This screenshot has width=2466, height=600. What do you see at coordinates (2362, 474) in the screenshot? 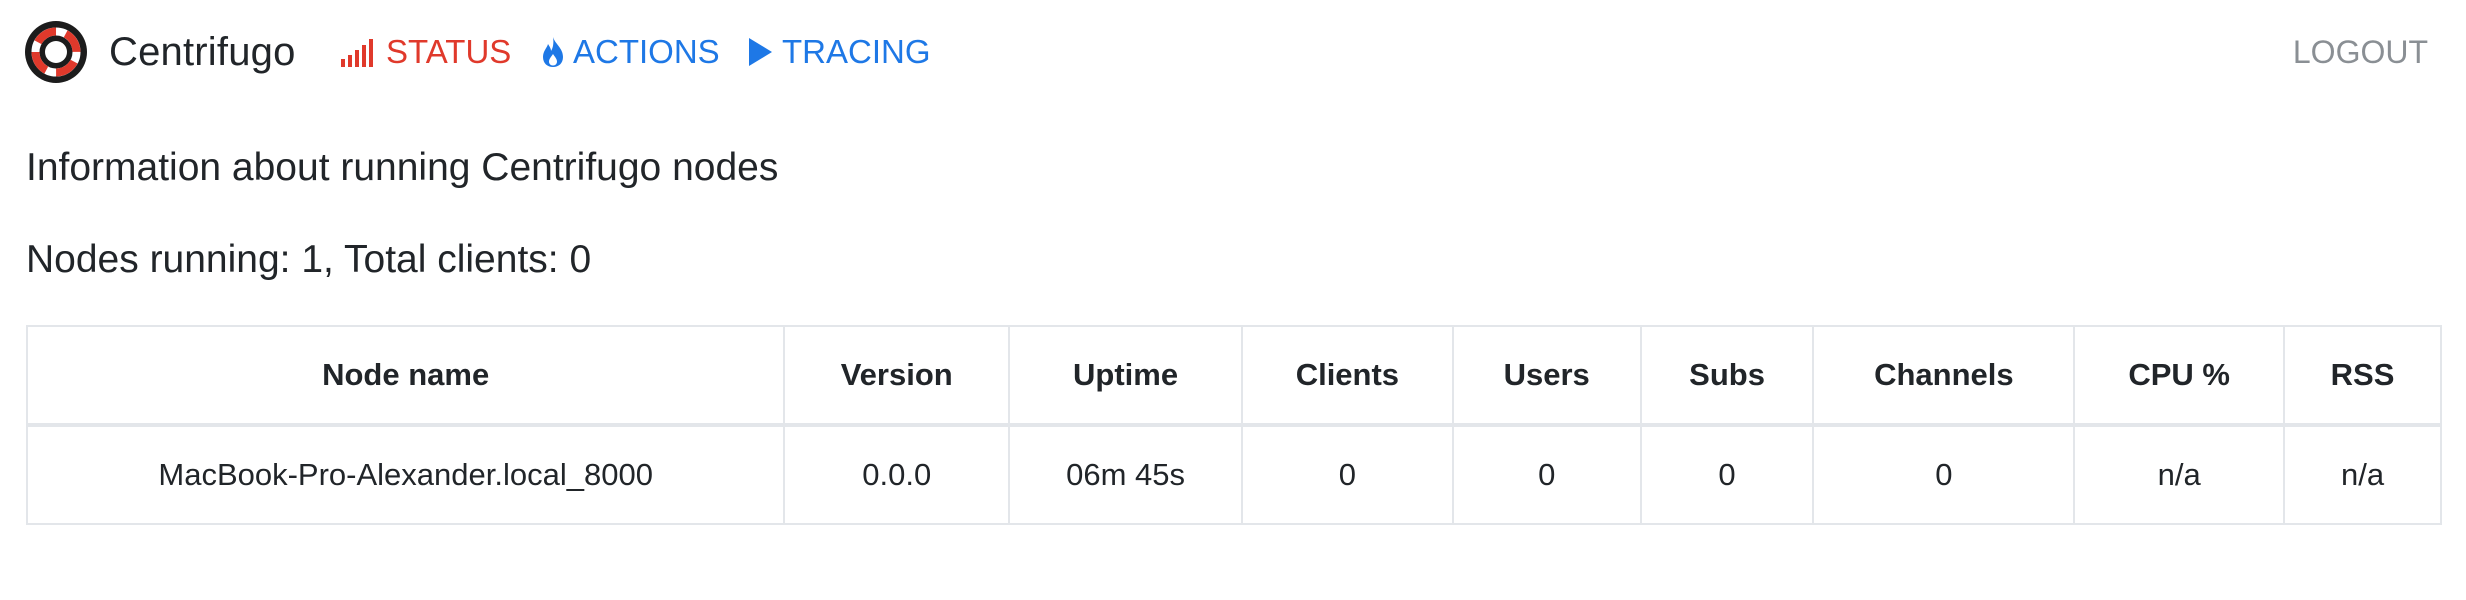
I see `cell-rss: n/a` at bounding box center [2362, 474].